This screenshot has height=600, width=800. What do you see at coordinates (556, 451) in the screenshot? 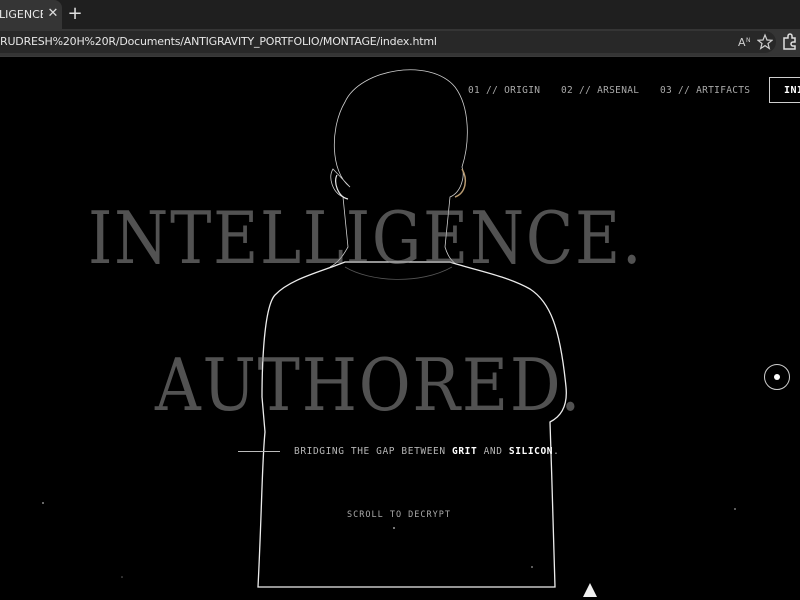
I see `tagline-suffix: .` at bounding box center [556, 451].